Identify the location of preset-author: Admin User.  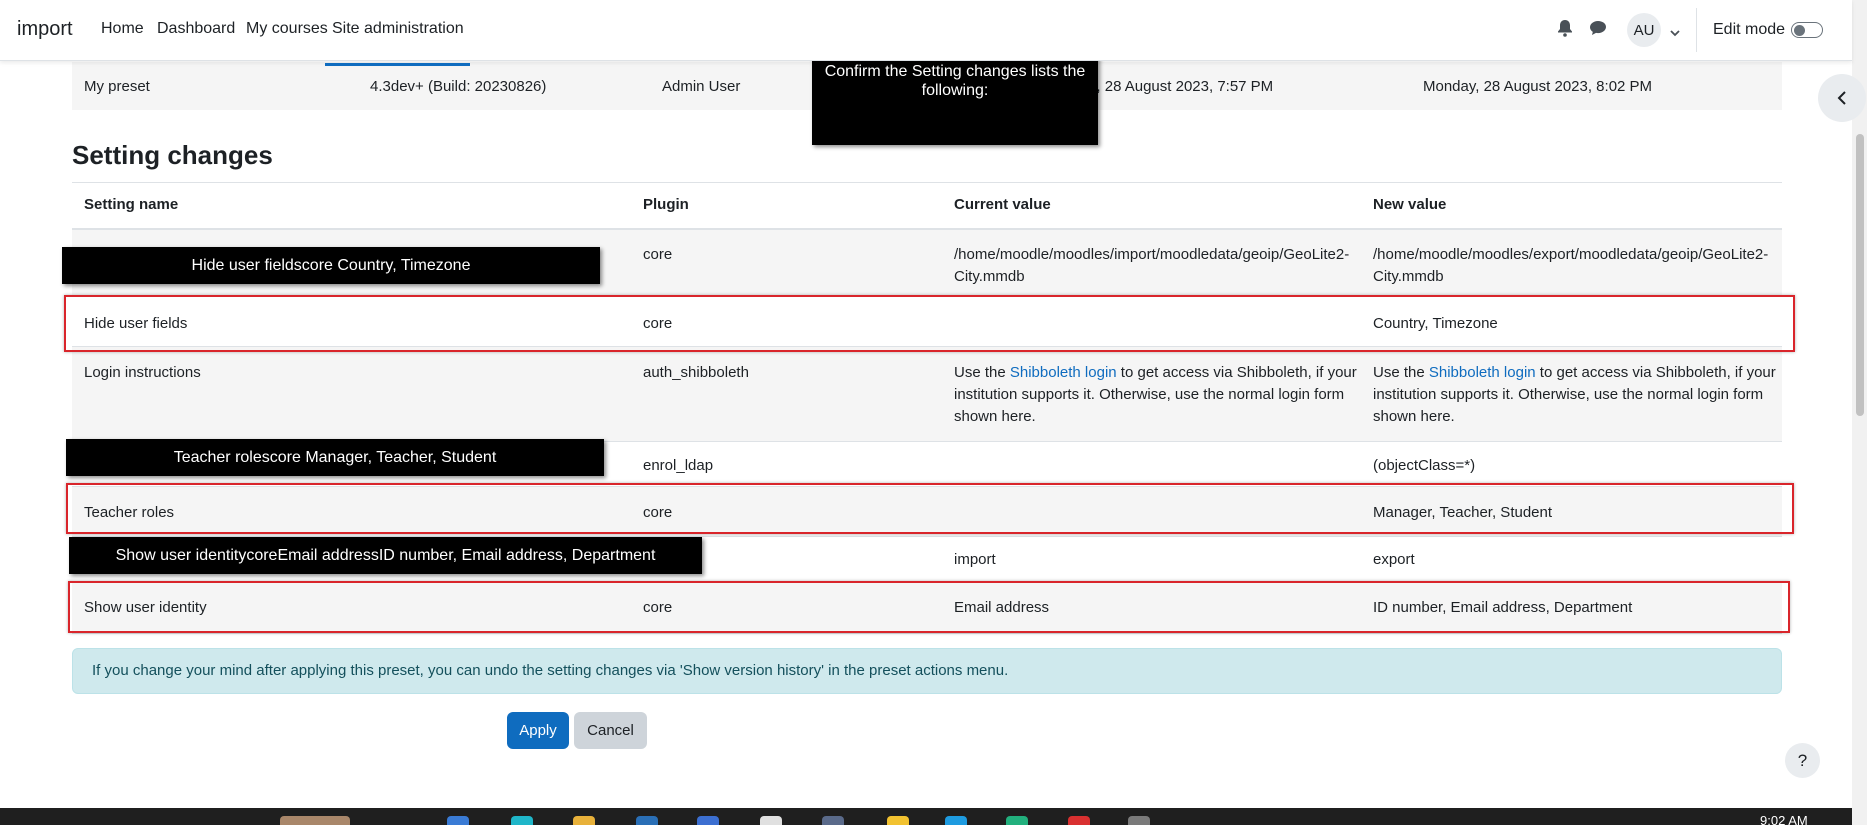
(701, 86).